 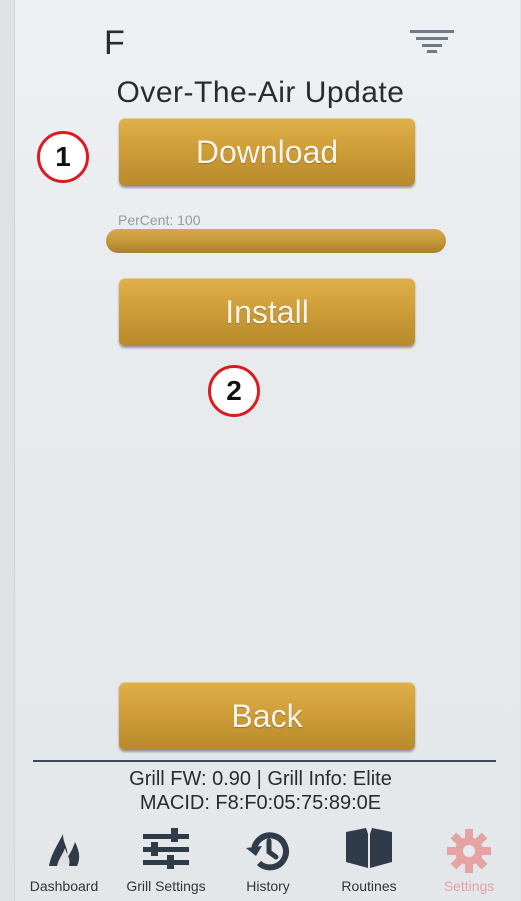 I want to click on progress-bar, so click(x=276, y=241).